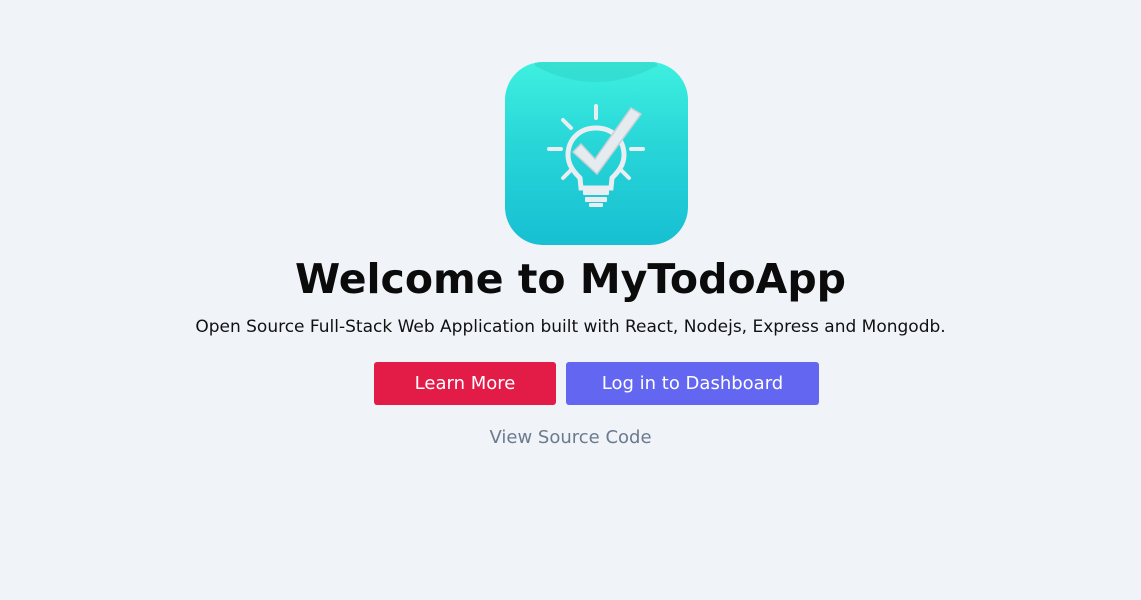 This screenshot has width=1141, height=600. I want to click on learn-more-button: Learn More, so click(465, 383).